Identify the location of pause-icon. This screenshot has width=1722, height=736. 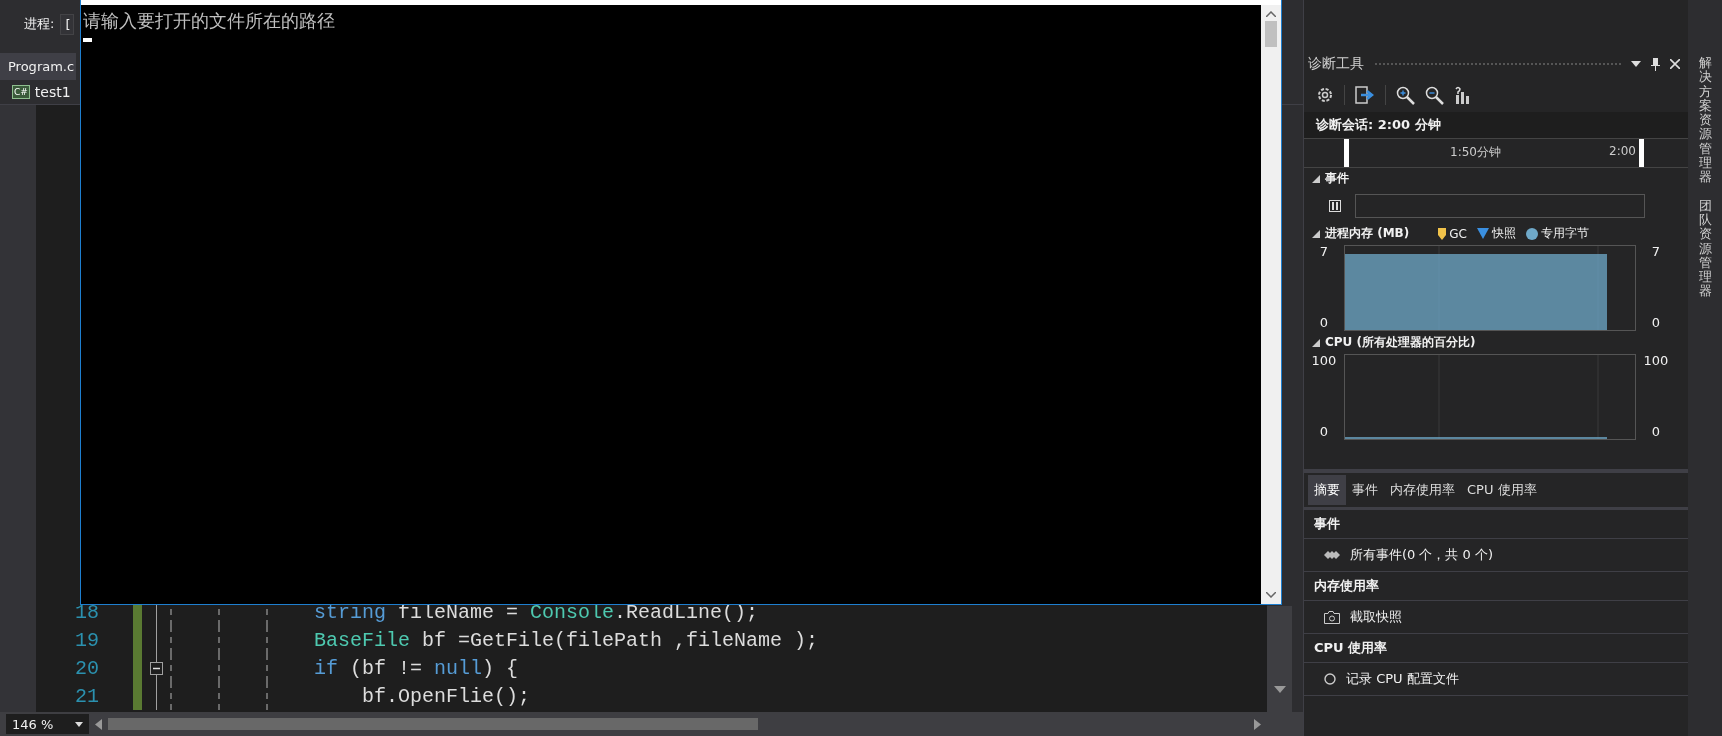
(1335, 206).